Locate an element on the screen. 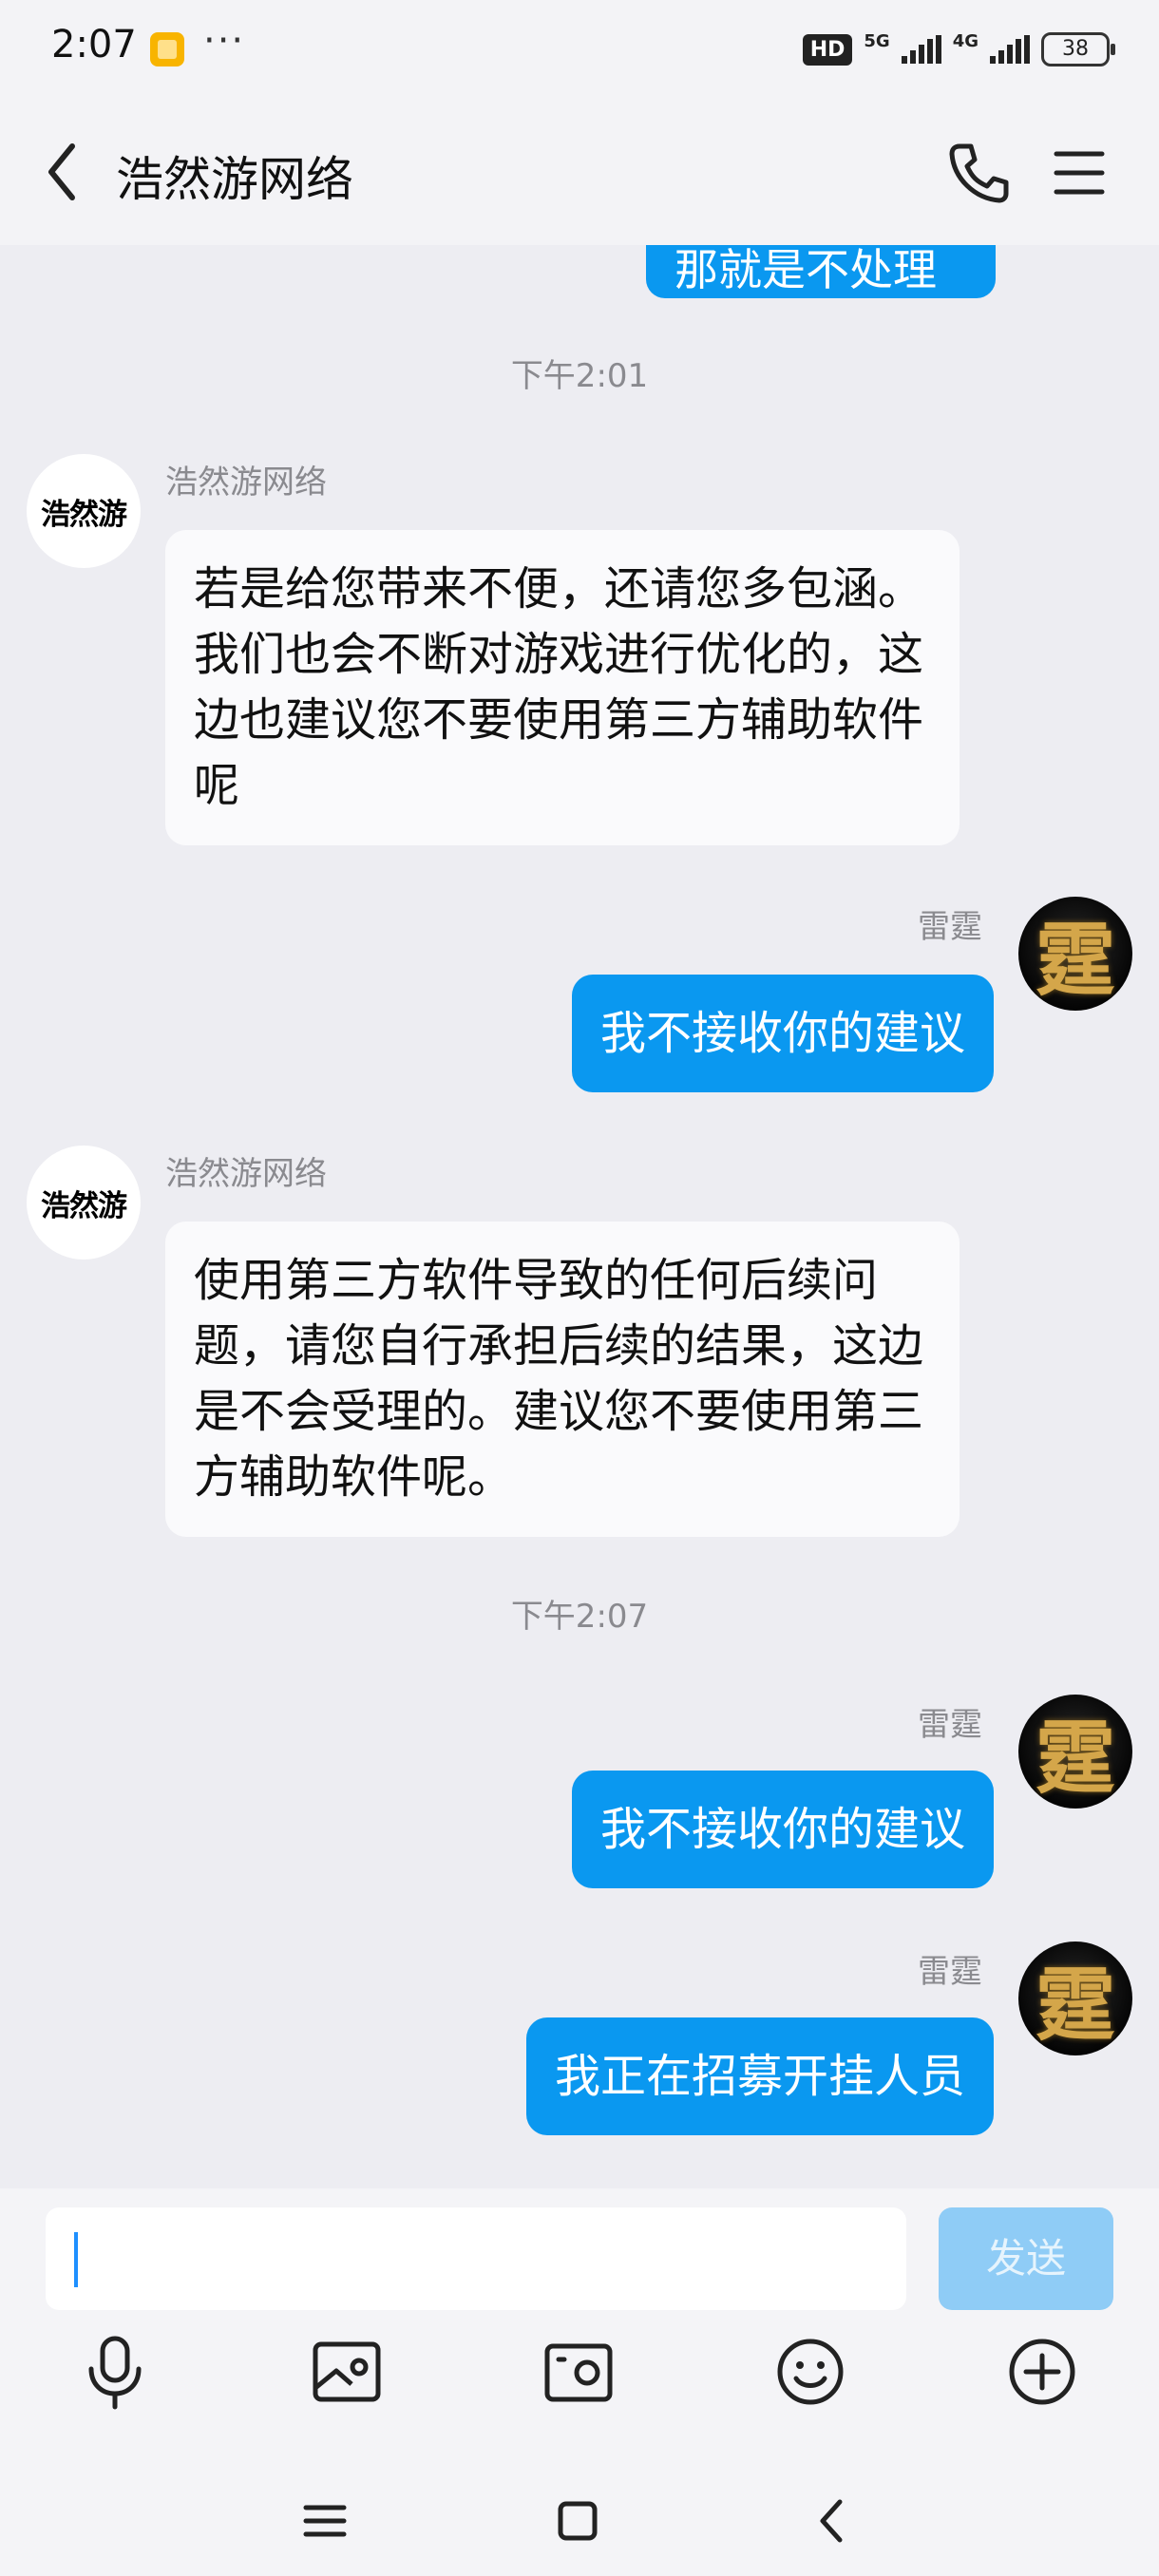 The width and height of the screenshot is (1159, 2576). hd-voice-badge: HD is located at coordinates (827, 49).